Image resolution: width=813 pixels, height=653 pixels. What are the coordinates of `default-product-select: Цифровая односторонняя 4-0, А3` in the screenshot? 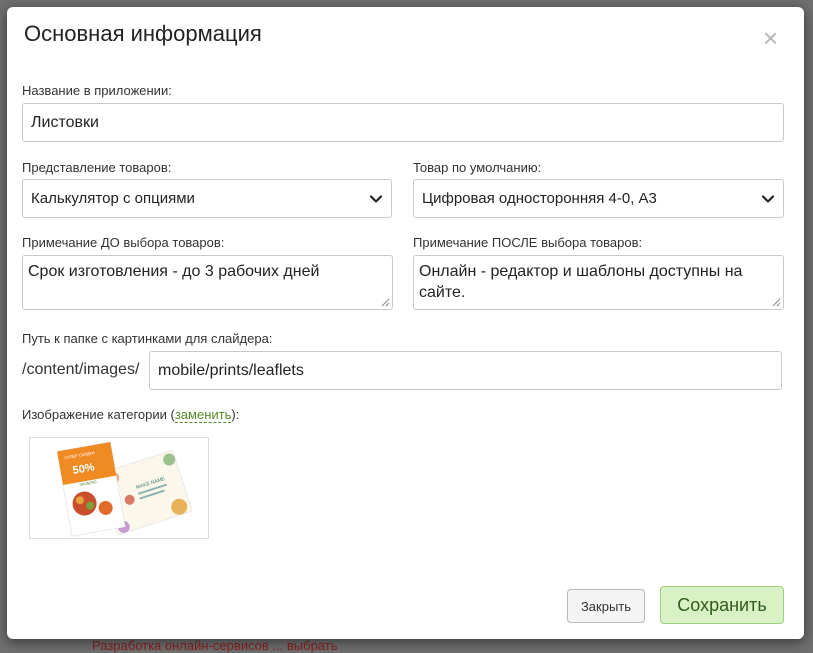 It's located at (598, 198).